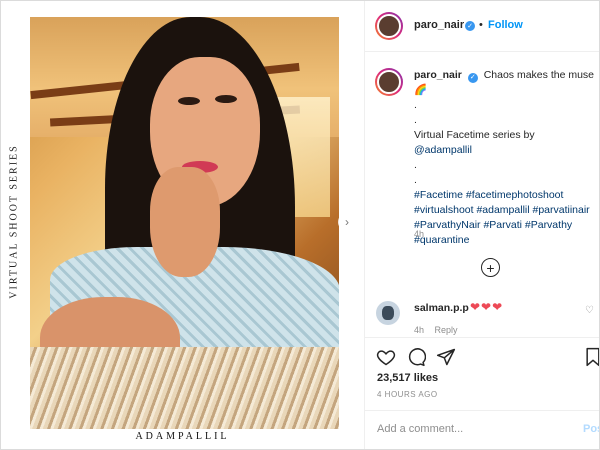 The height and width of the screenshot is (450, 600). Describe the element at coordinates (389, 26) in the screenshot. I see `avatar` at that location.